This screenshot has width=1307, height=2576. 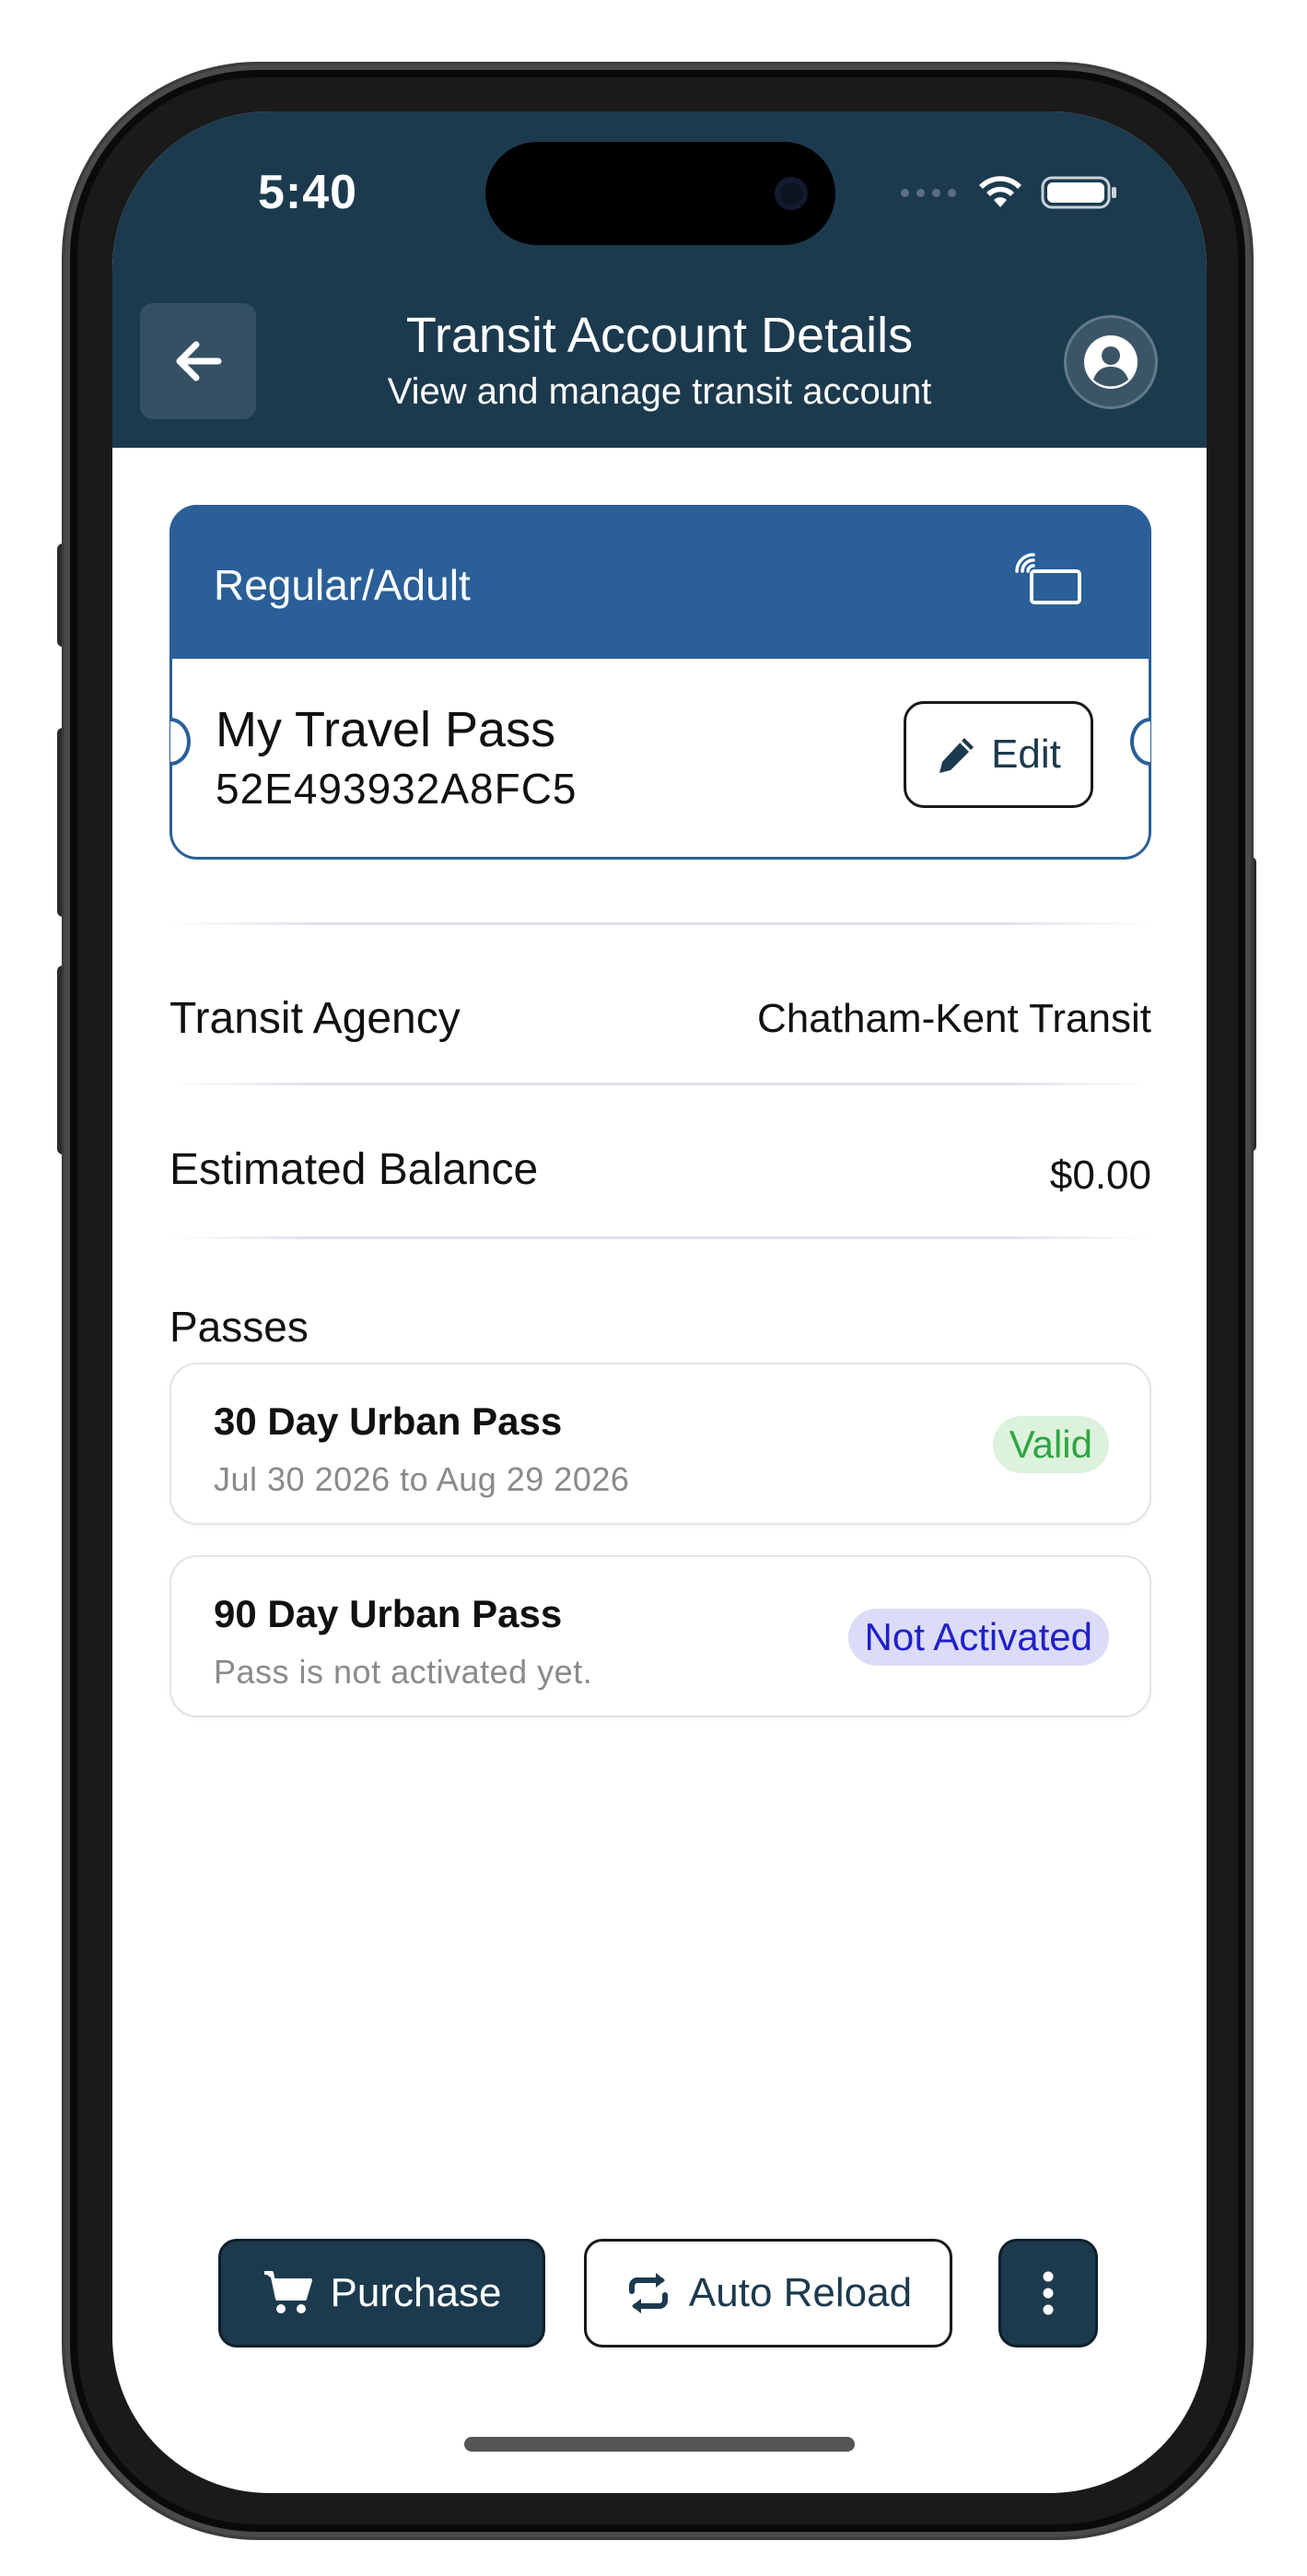 What do you see at coordinates (978, 1637) in the screenshot?
I see `status-badge: Not Activated` at bounding box center [978, 1637].